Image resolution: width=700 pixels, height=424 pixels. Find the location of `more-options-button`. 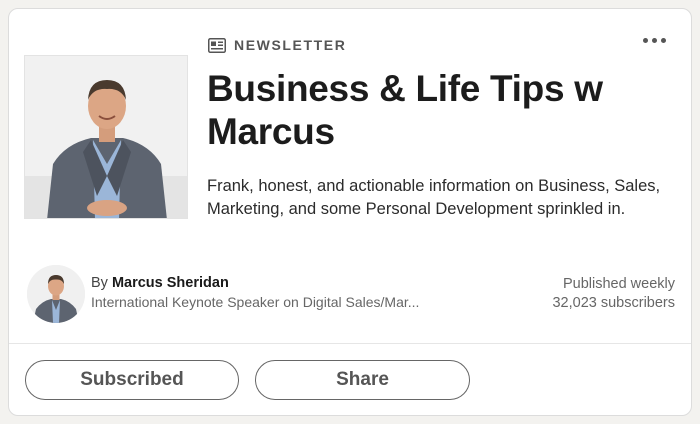

more-options-button is located at coordinates (654, 40).